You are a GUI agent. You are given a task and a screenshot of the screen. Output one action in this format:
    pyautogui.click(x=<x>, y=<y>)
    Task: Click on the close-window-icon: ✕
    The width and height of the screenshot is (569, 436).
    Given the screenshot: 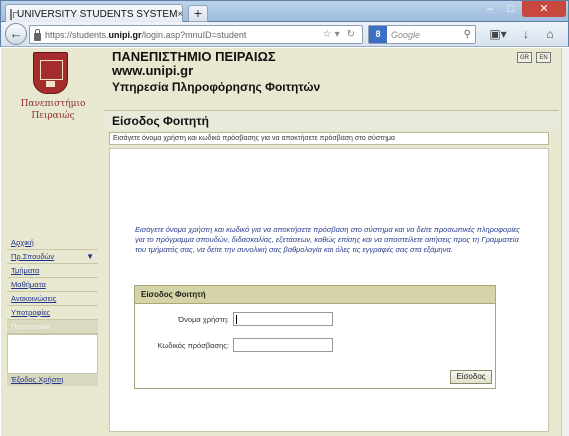 What is the action you would take?
    pyautogui.click(x=544, y=9)
    